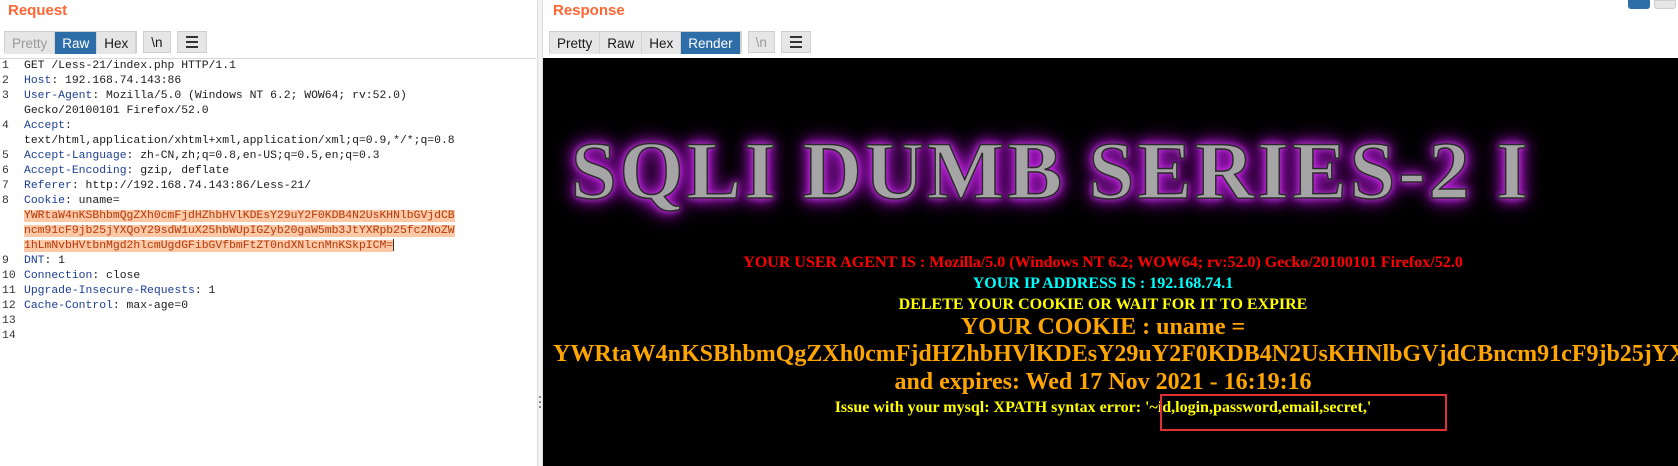  What do you see at coordinates (280, 81) in the screenshot?
I see `line-content: Host: 192.168.74.143:86` at bounding box center [280, 81].